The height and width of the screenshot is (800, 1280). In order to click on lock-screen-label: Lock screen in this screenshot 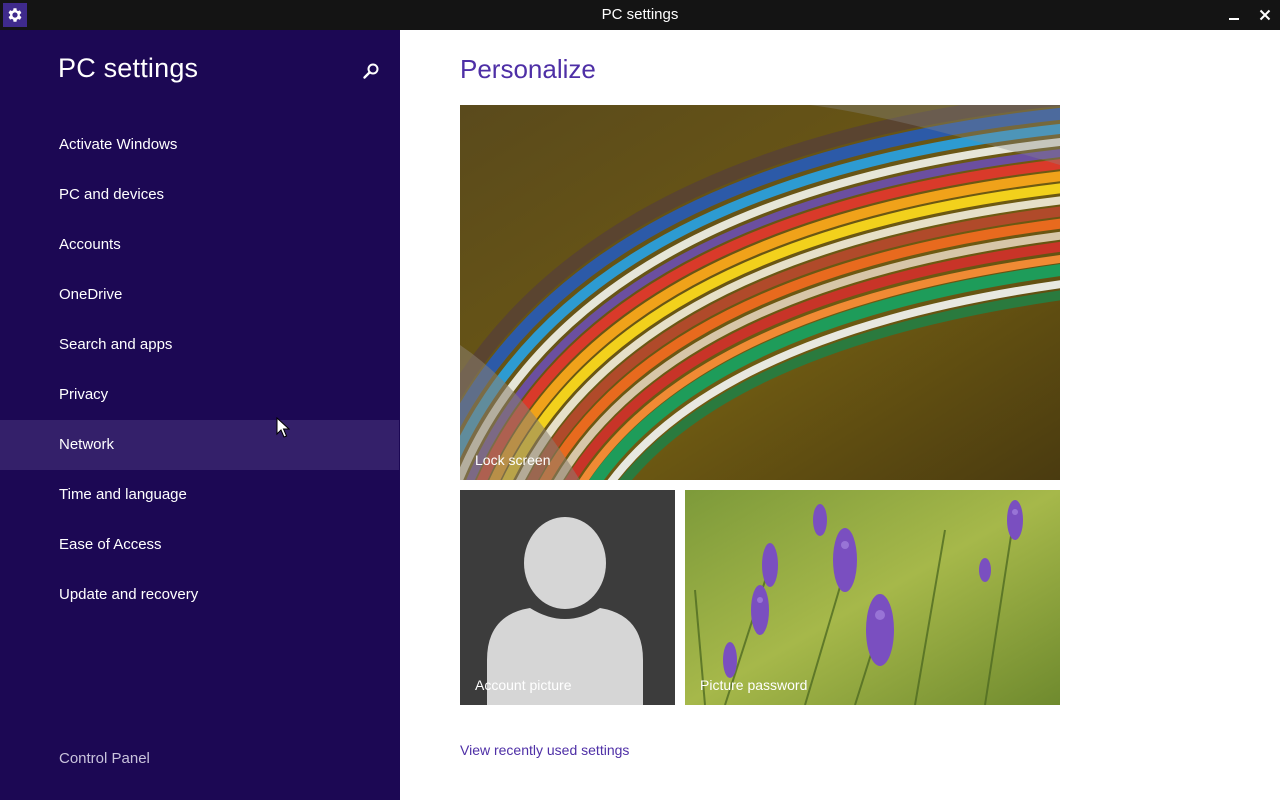, I will do `click(513, 460)`.